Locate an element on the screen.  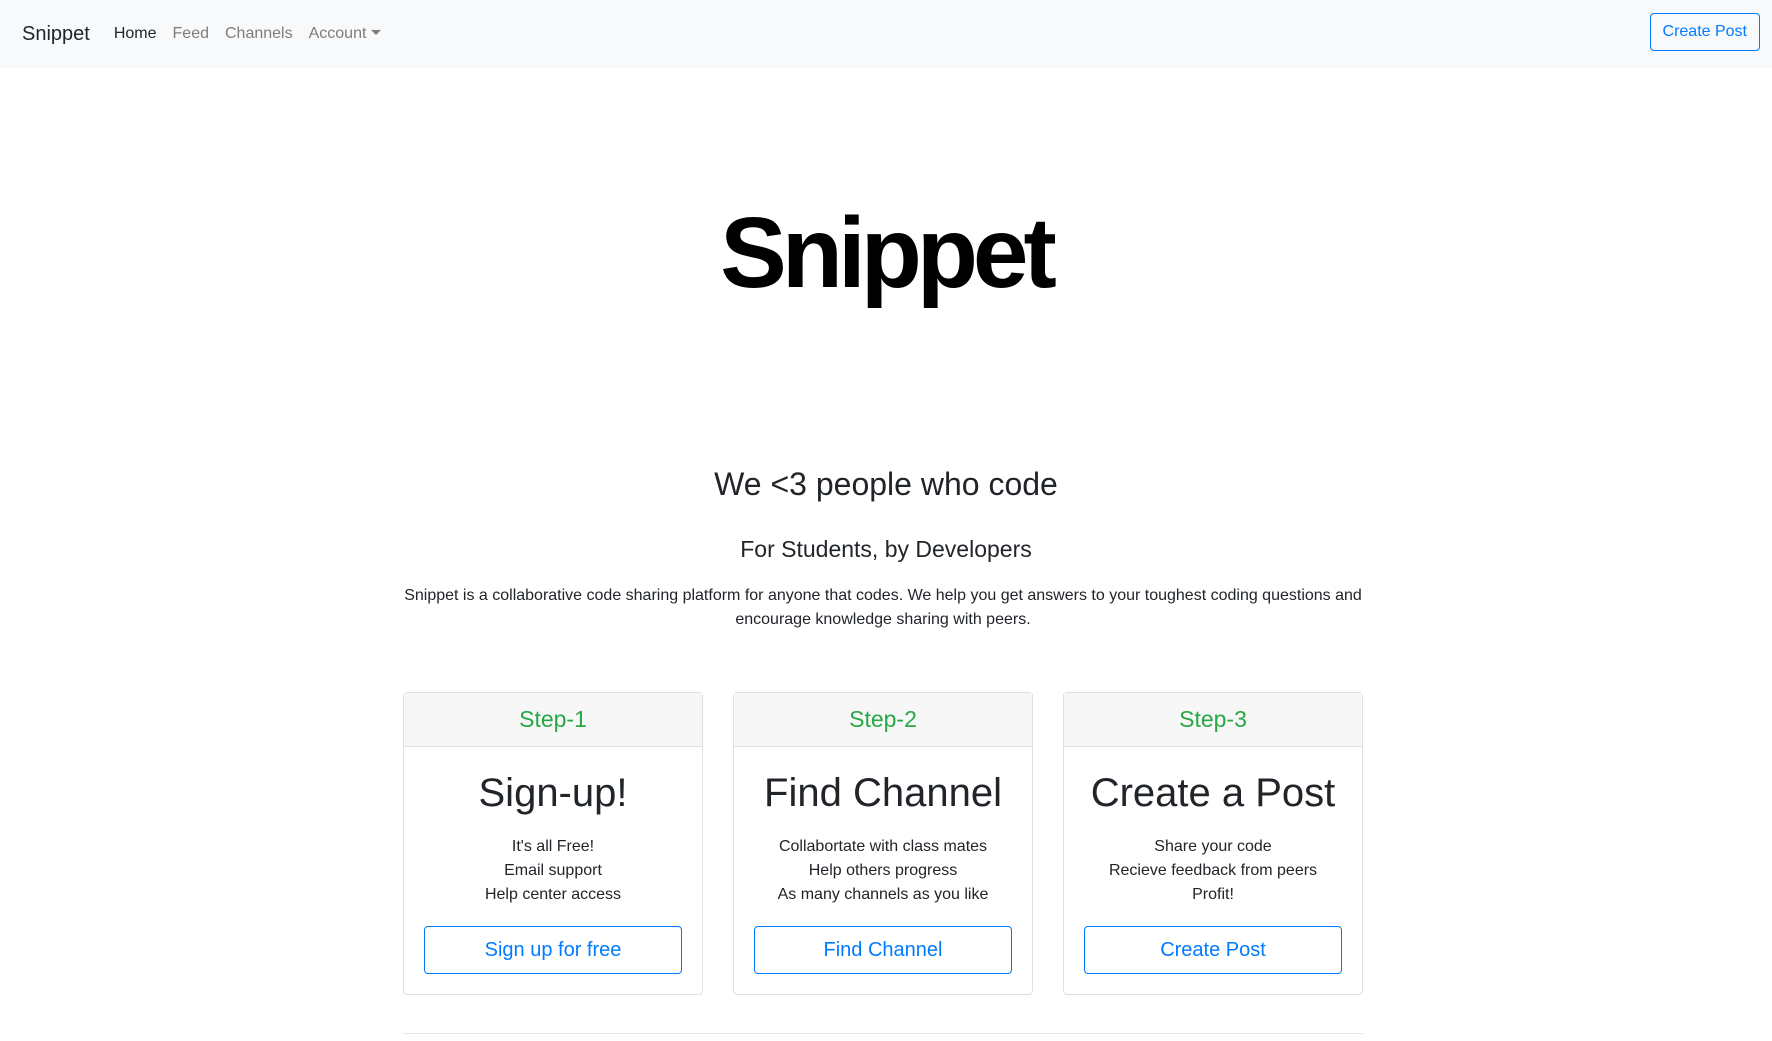
step-card-header: Step-3 is located at coordinates (1213, 720).